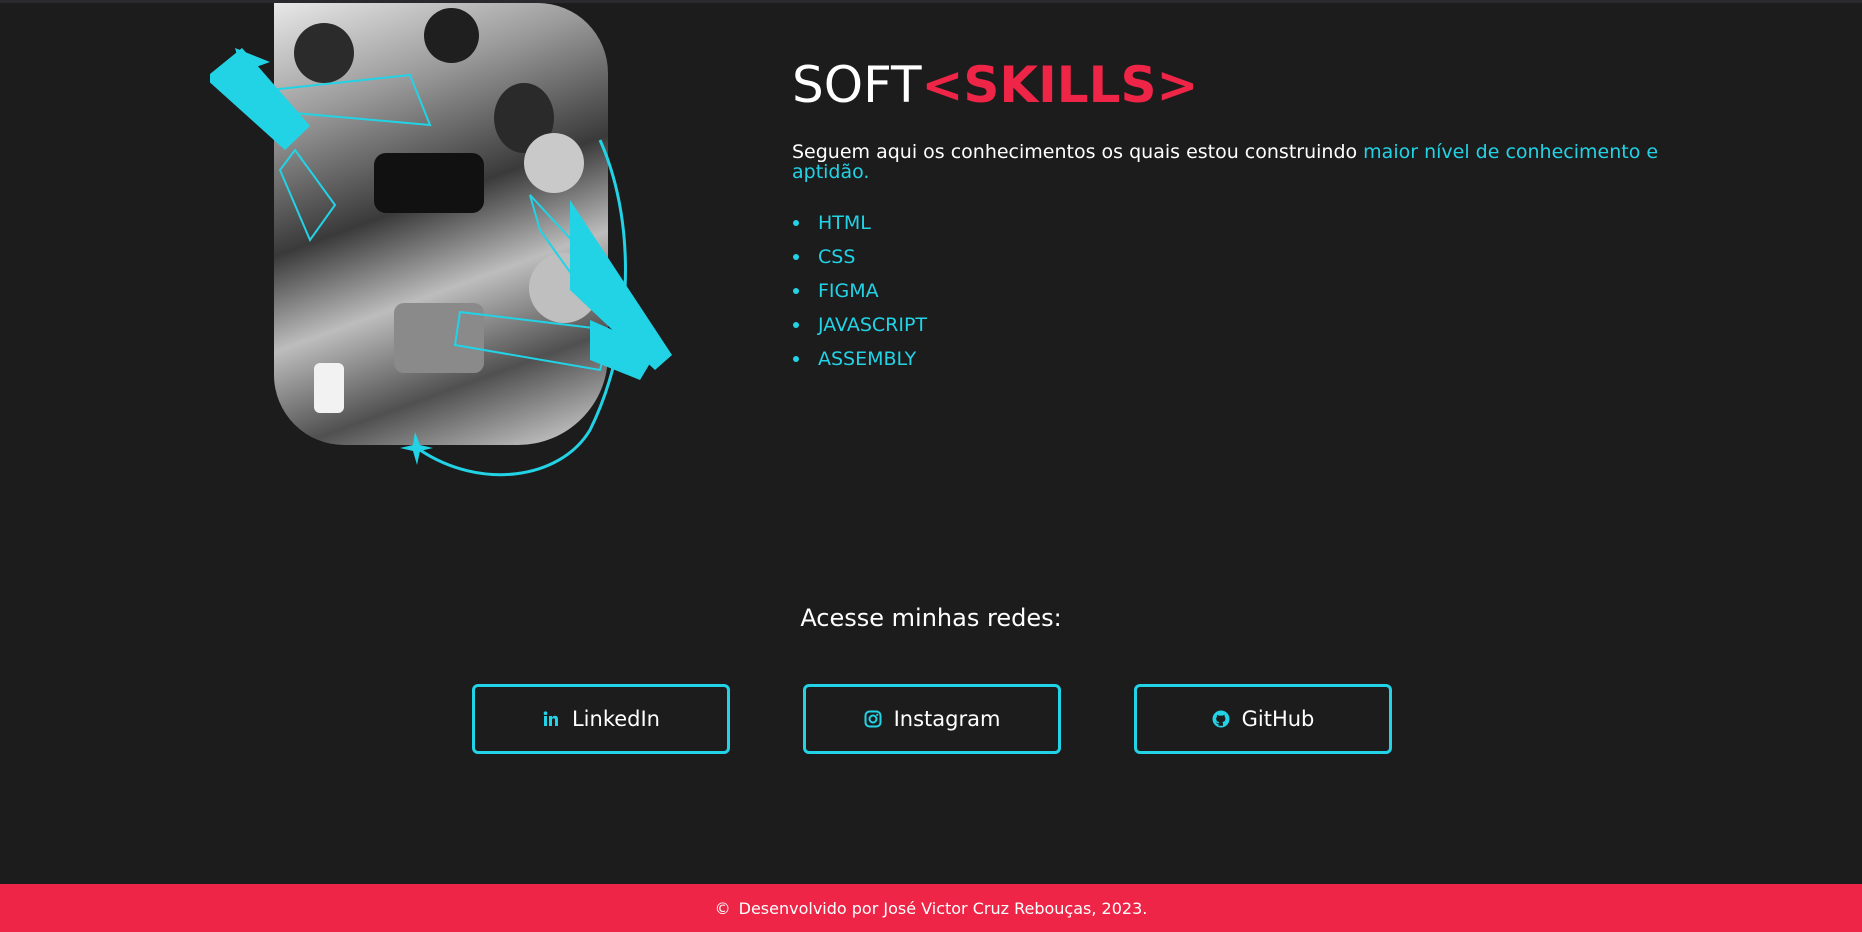 This screenshot has height=932, width=1862. I want to click on list-item: HTML, so click(1242, 229).